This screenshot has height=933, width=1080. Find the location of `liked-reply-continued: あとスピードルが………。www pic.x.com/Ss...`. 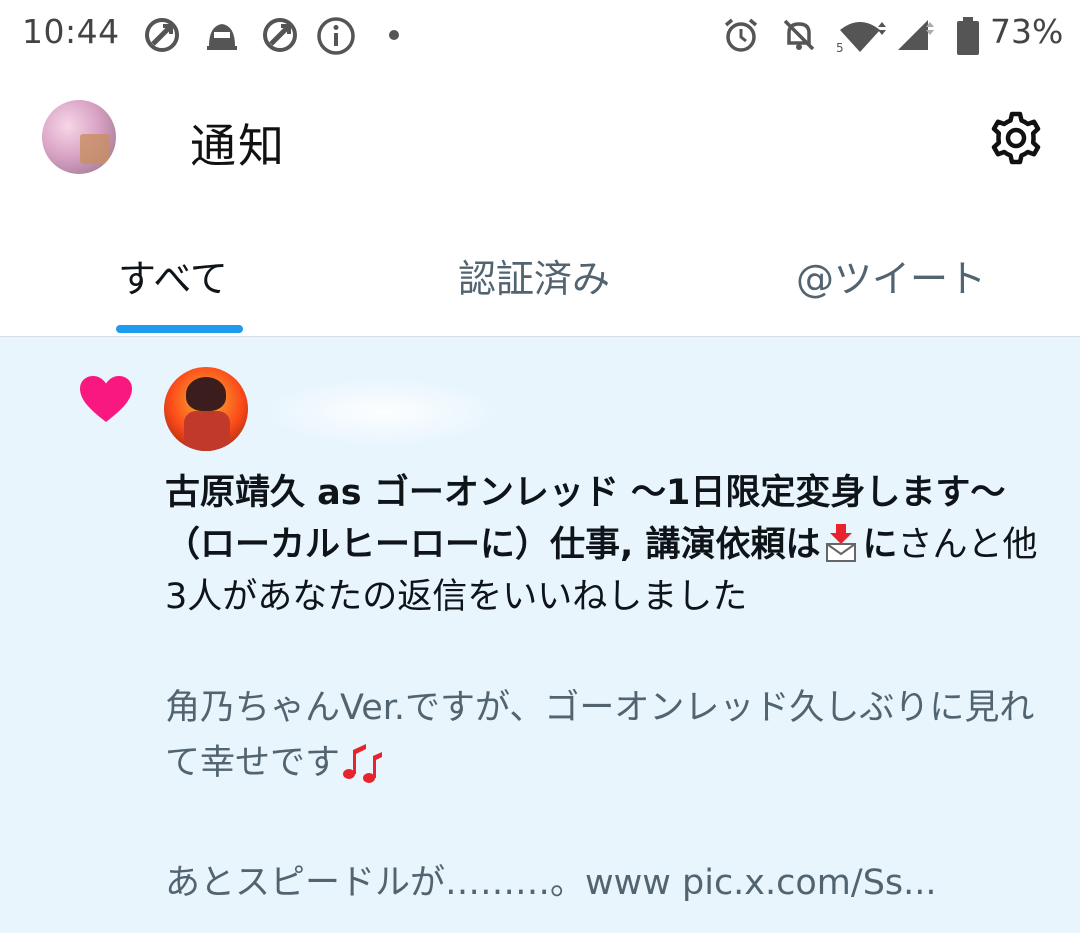

liked-reply-continued: あとスピードルが………。www pic.x.com/Ss... is located at coordinates (551, 883).